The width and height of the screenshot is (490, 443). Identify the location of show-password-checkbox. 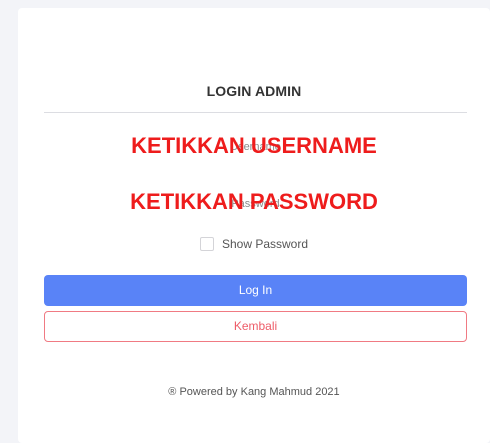
(206, 244).